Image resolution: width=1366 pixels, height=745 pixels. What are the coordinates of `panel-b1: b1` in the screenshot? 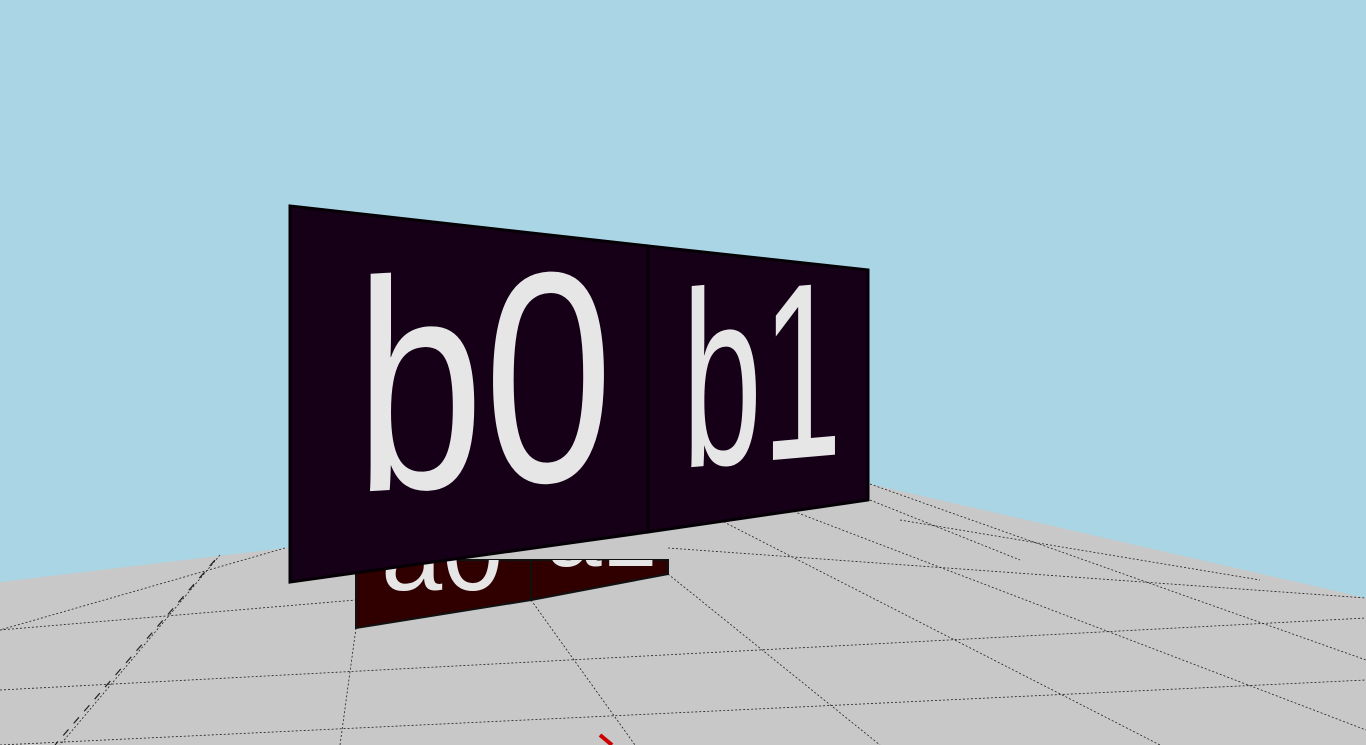 It's located at (758, 381).